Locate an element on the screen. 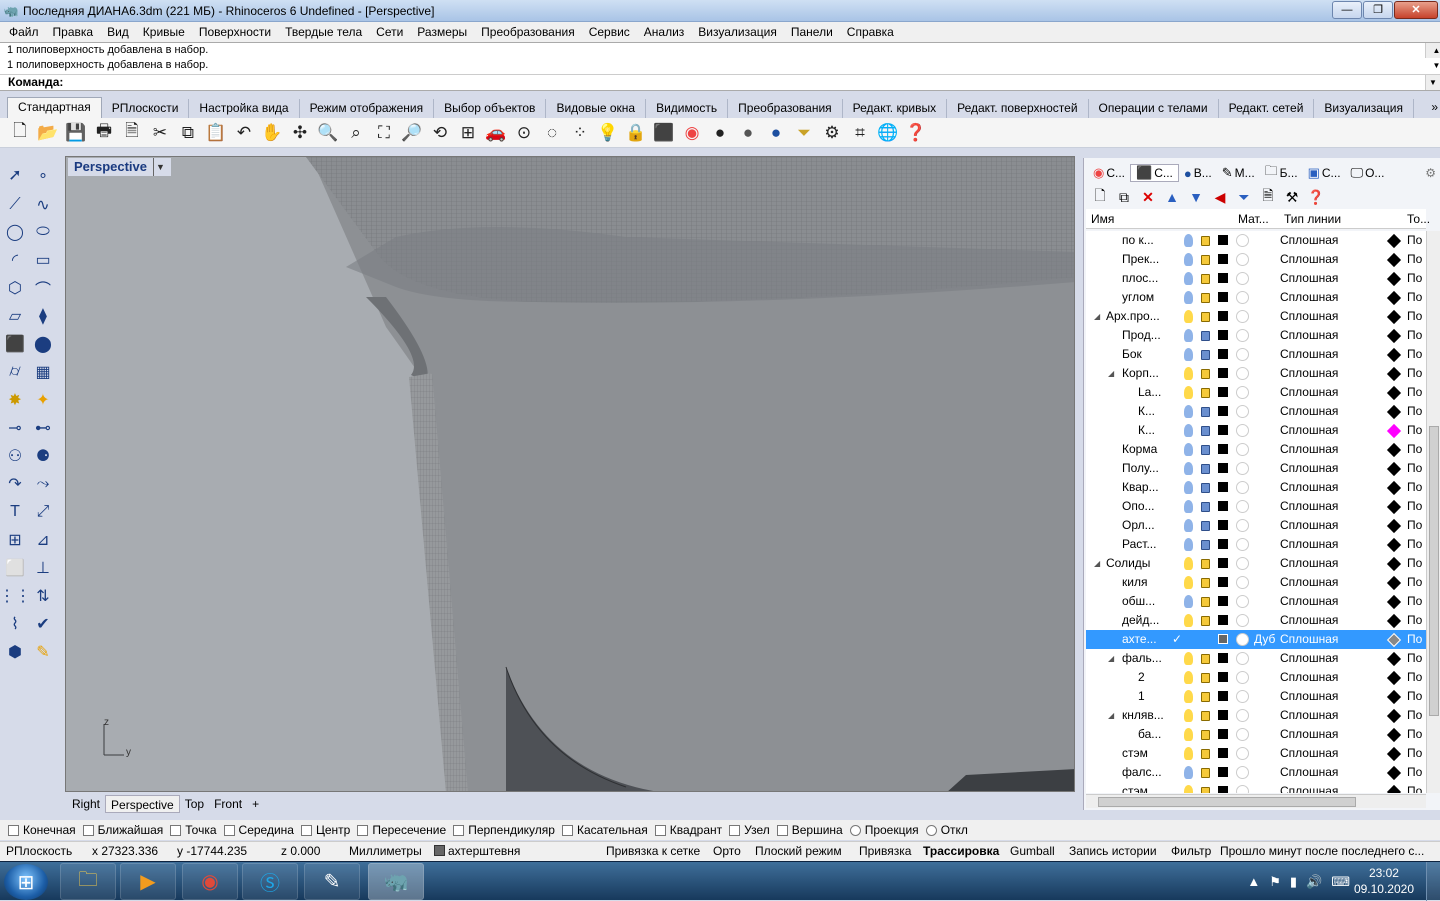 The image size is (1440, 901). named-views-icon: 🚗 is located at coordinates (496, 133).